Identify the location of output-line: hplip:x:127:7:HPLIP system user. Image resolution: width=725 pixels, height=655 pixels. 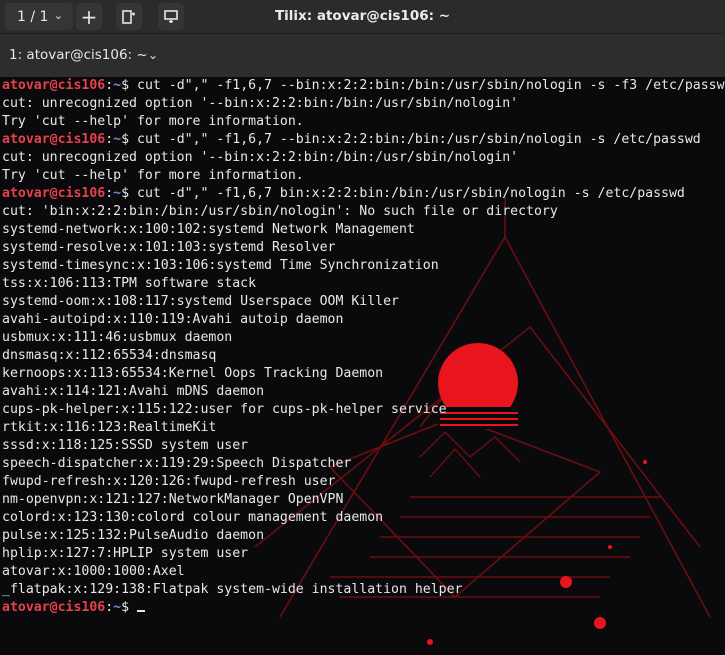
(363, 554).